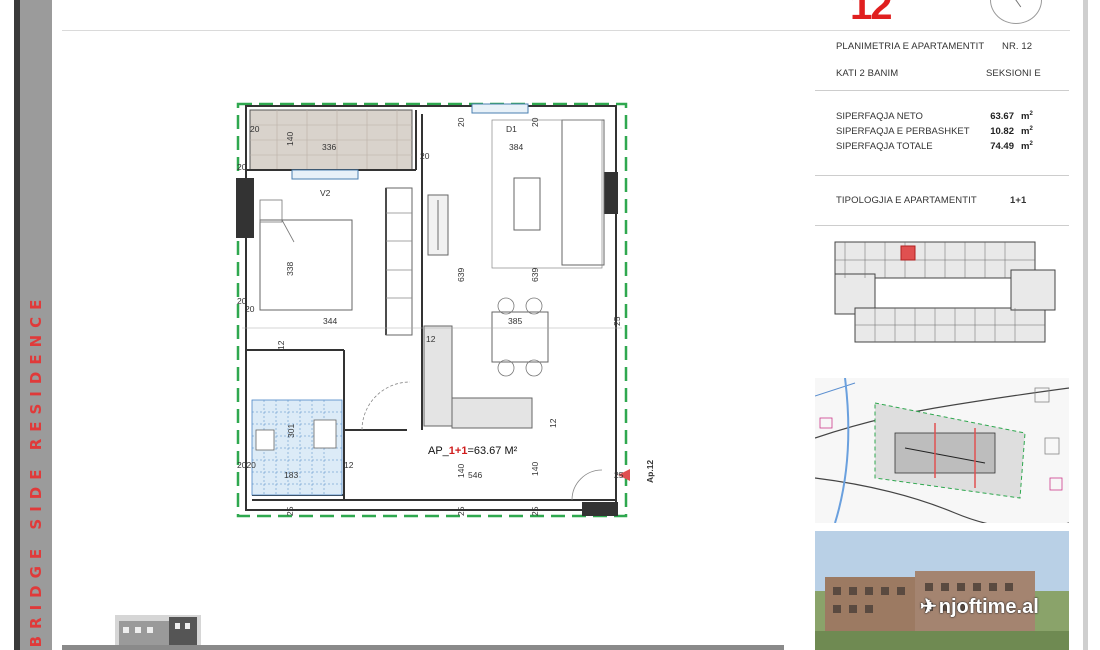  What do you see at coordinates (423, 647) in the screenshot?
I see `bottom-bar` at bounding box center [423, 647].